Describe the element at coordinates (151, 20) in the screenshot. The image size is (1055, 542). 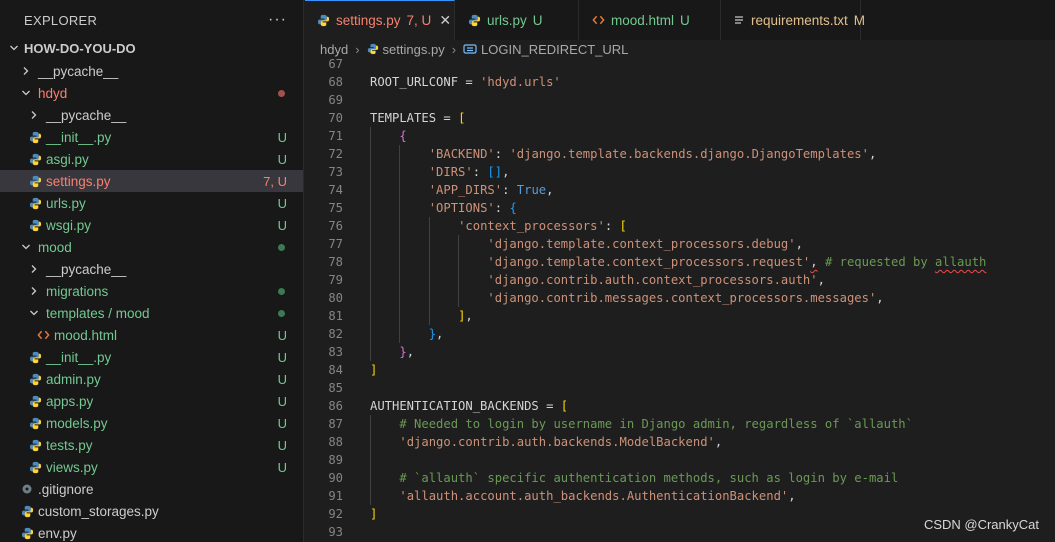
I see `explorer-header: EXPLORER ···` at that location.